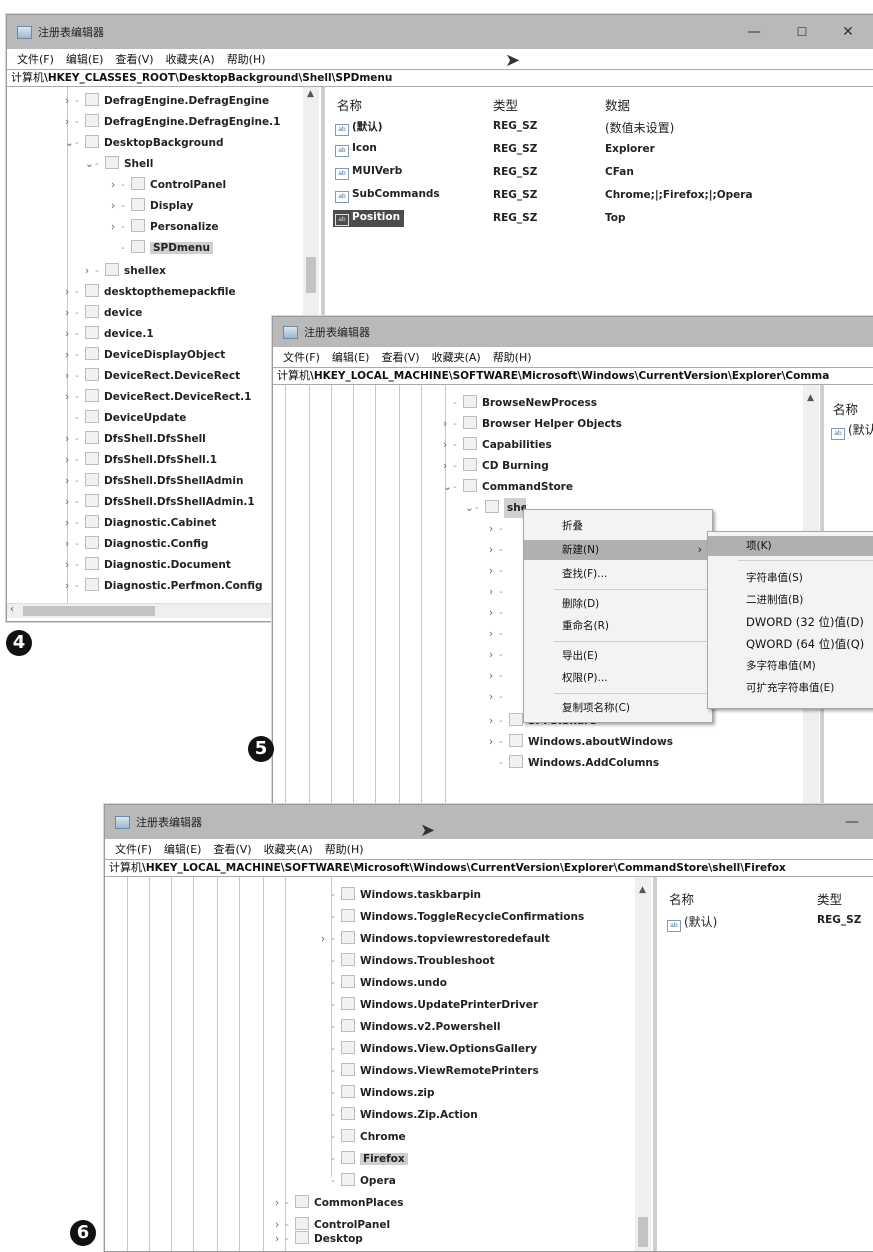  Describe the element at coordinates (790, 600) in the screenshot. I see `menu-item-new-binary: 二进制值(B)` at that location.